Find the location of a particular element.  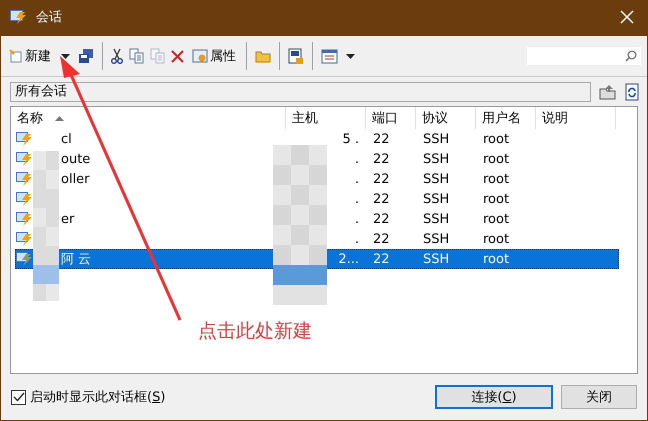

folder-up-icon is located at coordinates (608, 92).